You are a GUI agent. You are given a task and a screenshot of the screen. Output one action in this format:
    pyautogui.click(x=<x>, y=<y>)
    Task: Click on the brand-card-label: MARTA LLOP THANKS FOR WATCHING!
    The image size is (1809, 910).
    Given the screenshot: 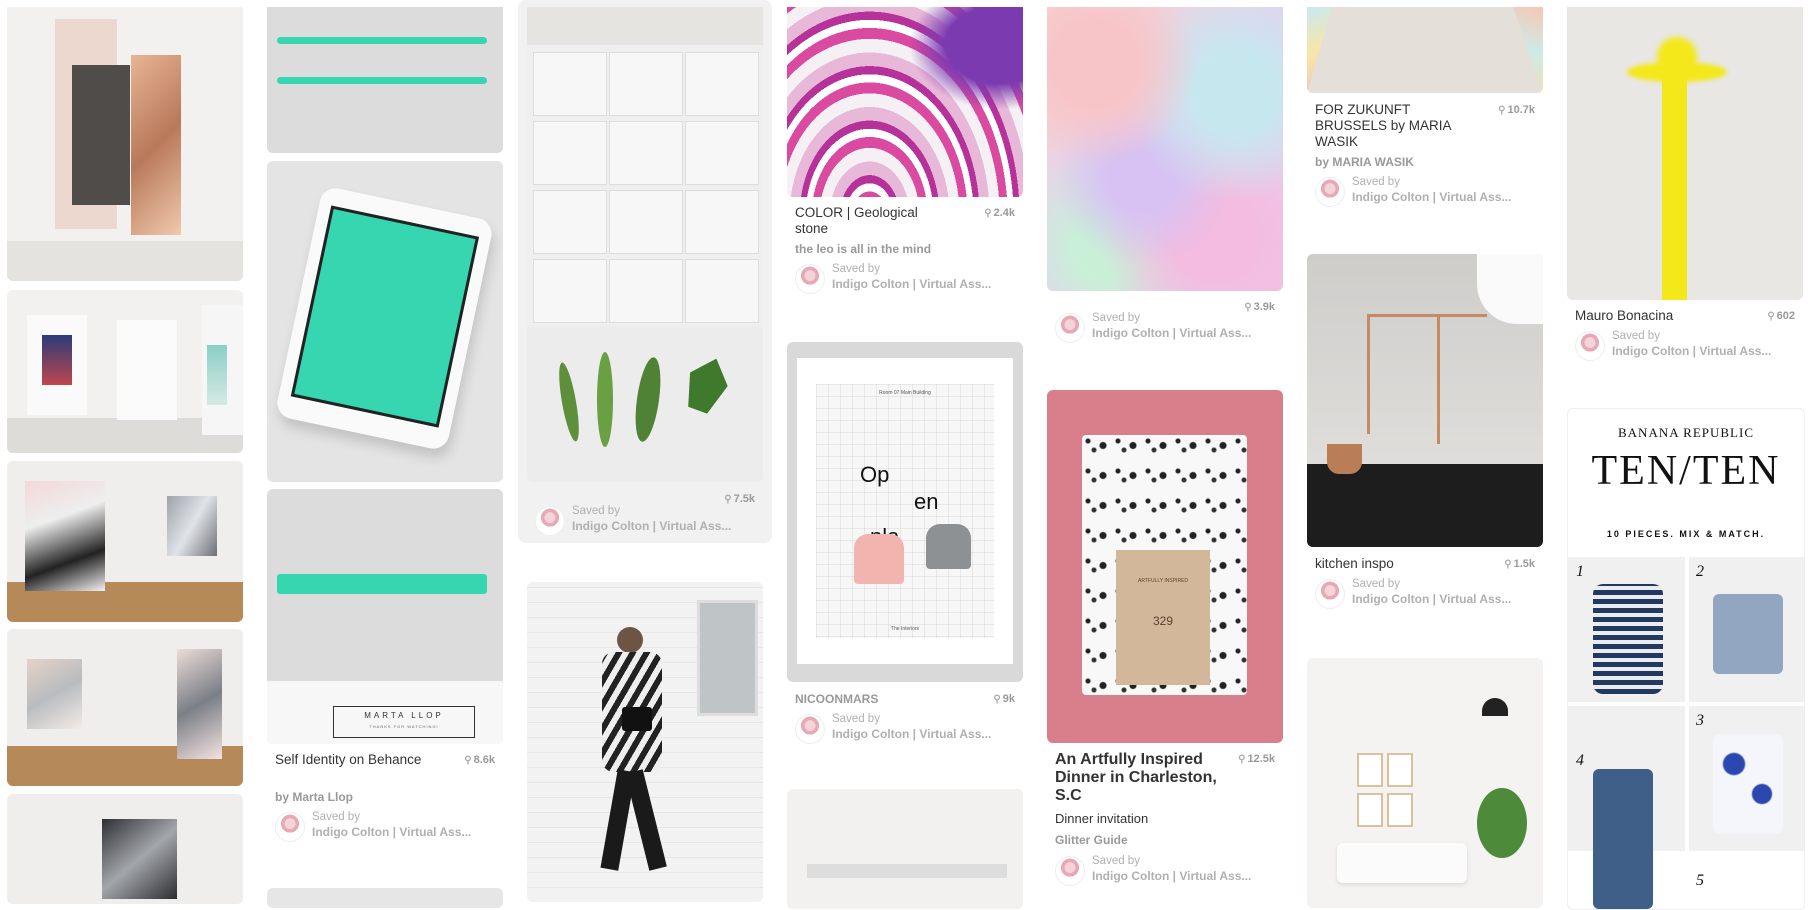 What is the action you would take?
    pyautogui.click(x=404, y=722)
    